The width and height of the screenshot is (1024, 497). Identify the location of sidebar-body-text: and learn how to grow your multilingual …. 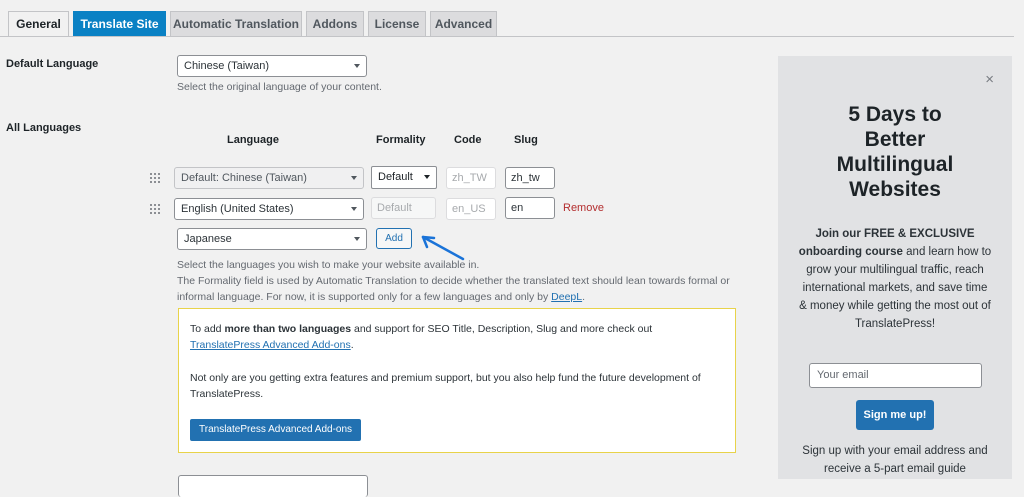
(895, 288).